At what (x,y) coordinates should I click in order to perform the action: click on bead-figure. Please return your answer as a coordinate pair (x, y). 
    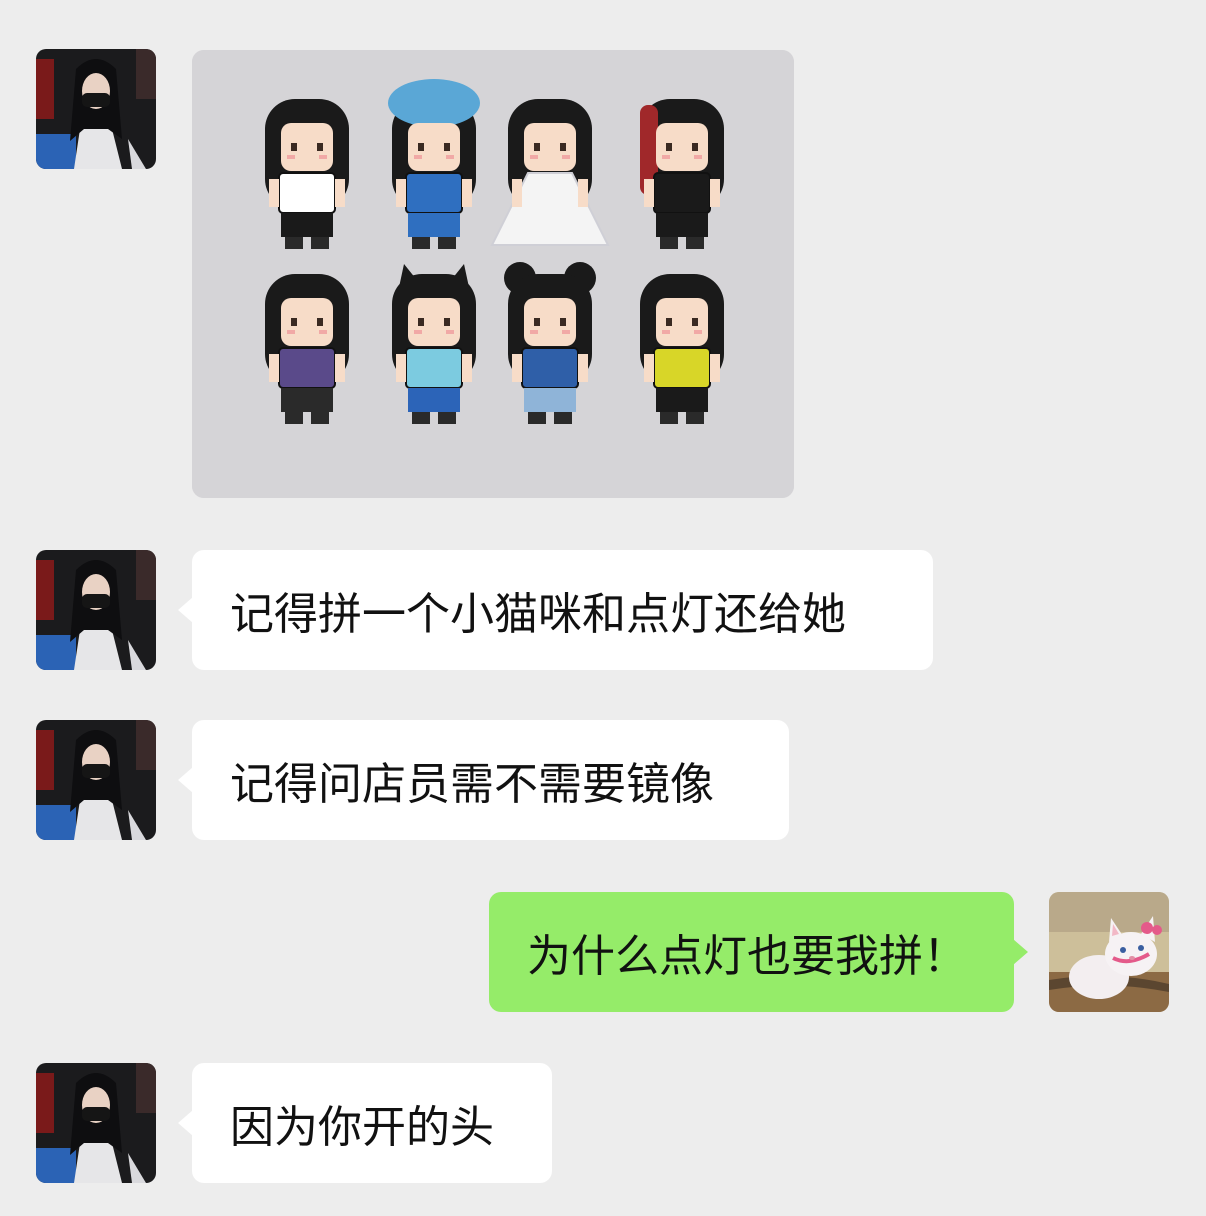
    Looking at the image, I should click on (550, 172).